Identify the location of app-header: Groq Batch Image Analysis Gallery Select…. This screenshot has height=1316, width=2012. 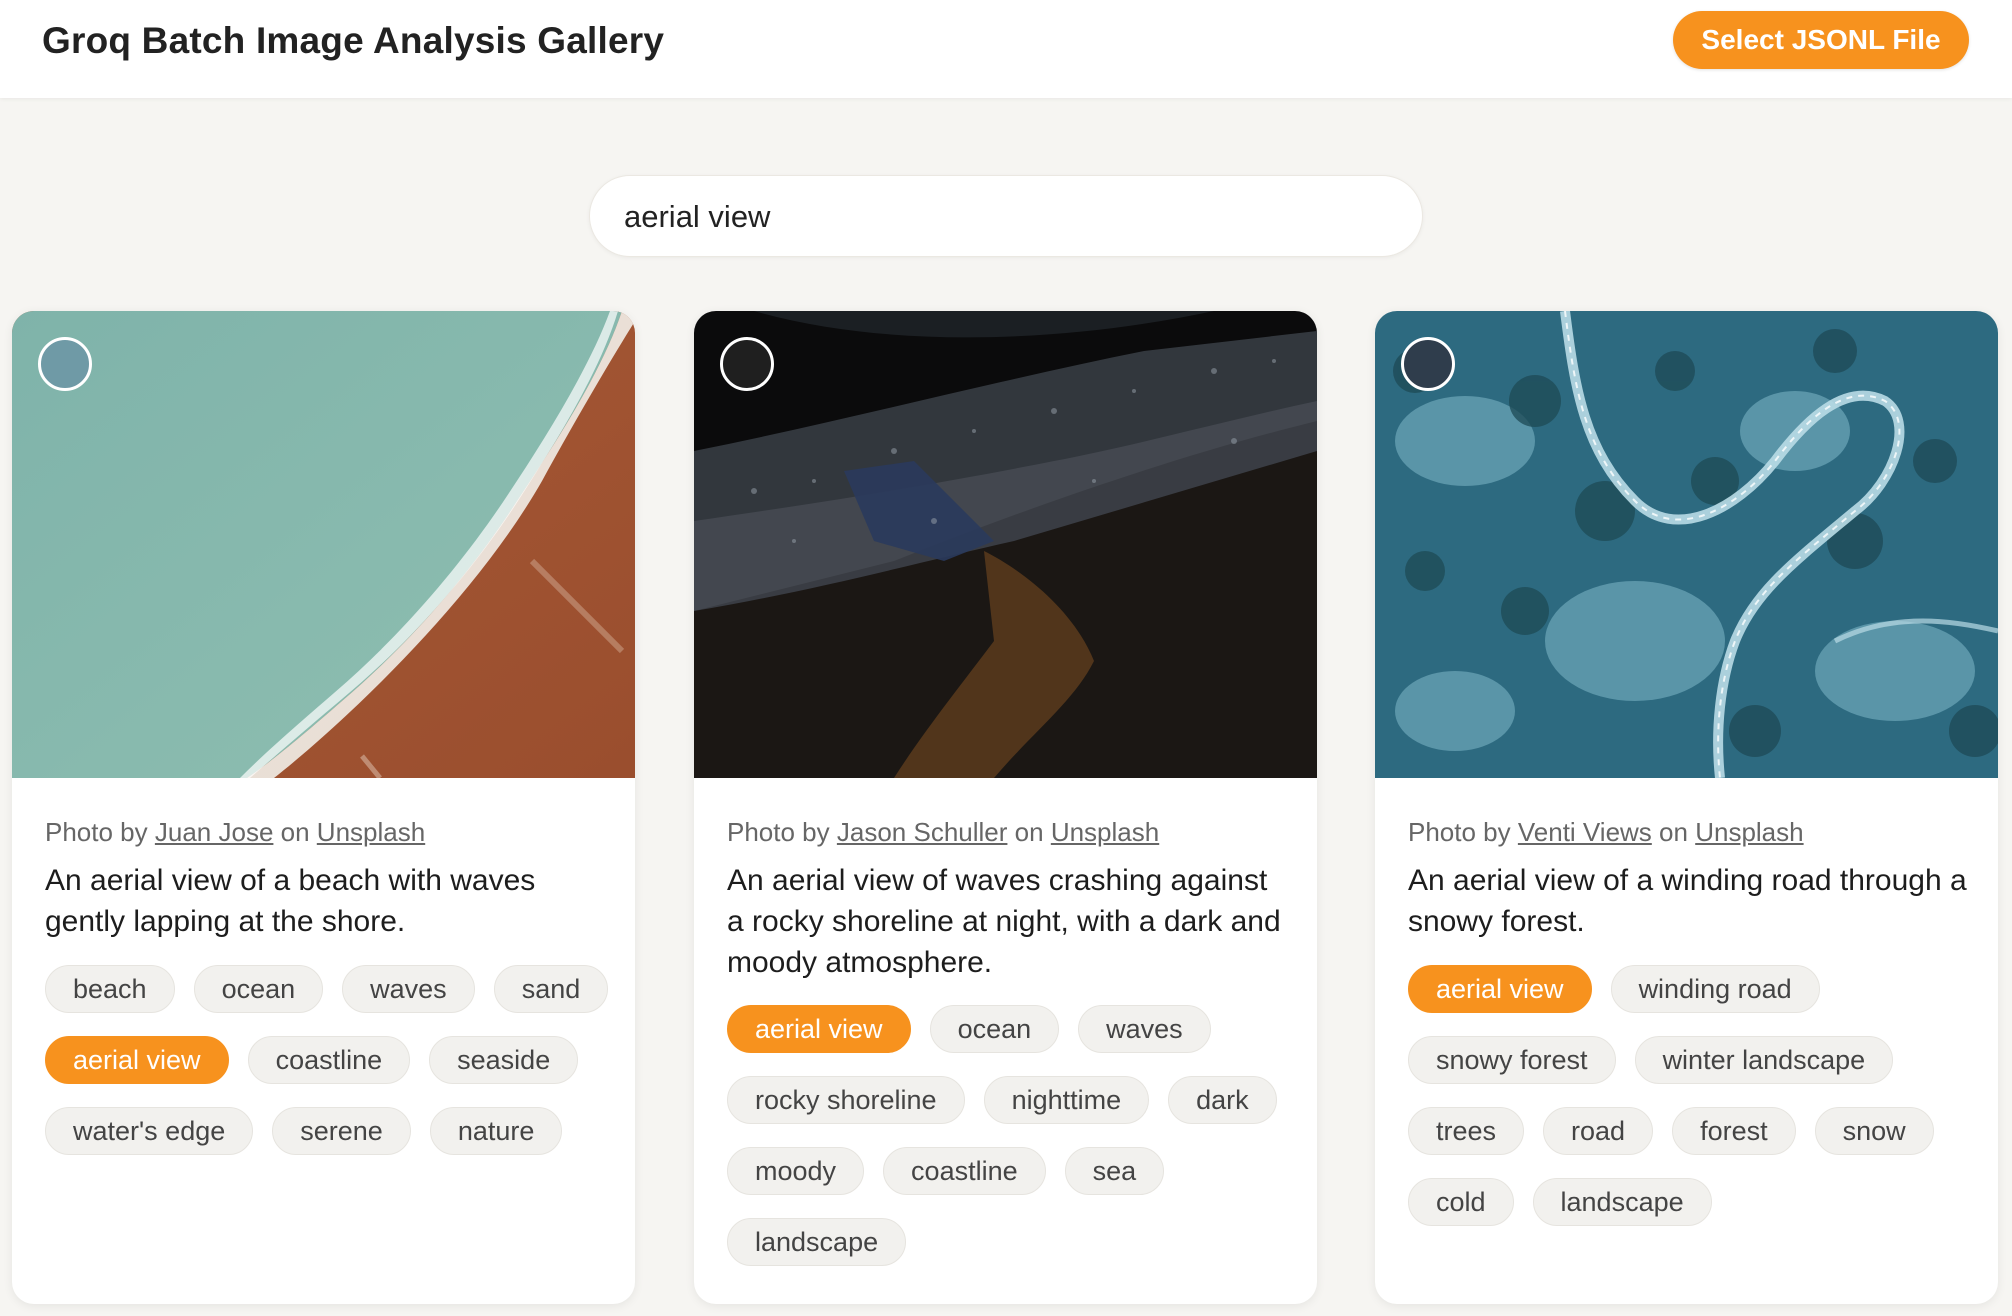
(1006, 49).